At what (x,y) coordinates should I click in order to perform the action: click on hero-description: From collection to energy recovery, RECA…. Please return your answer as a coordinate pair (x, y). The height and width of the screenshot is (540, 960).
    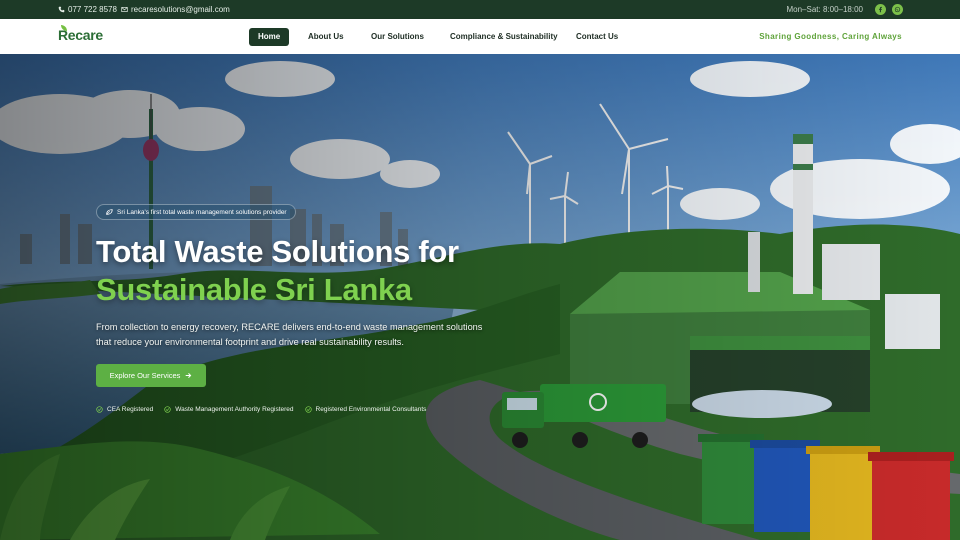
    Looking at the image, I should click on (289, 334).